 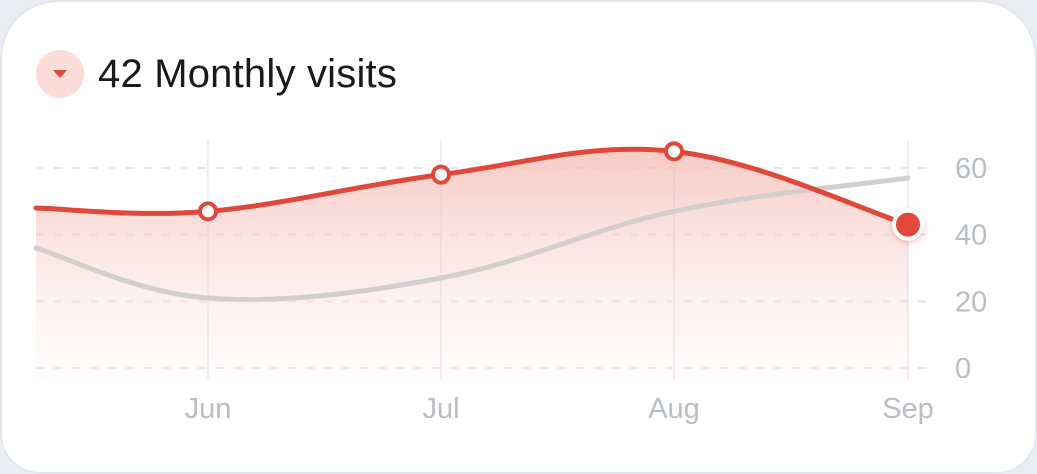 What do you see at coordinates (440, 409) in the screenshot?
I see `x-tick-label: Jul` at bounding box center [440, 409].